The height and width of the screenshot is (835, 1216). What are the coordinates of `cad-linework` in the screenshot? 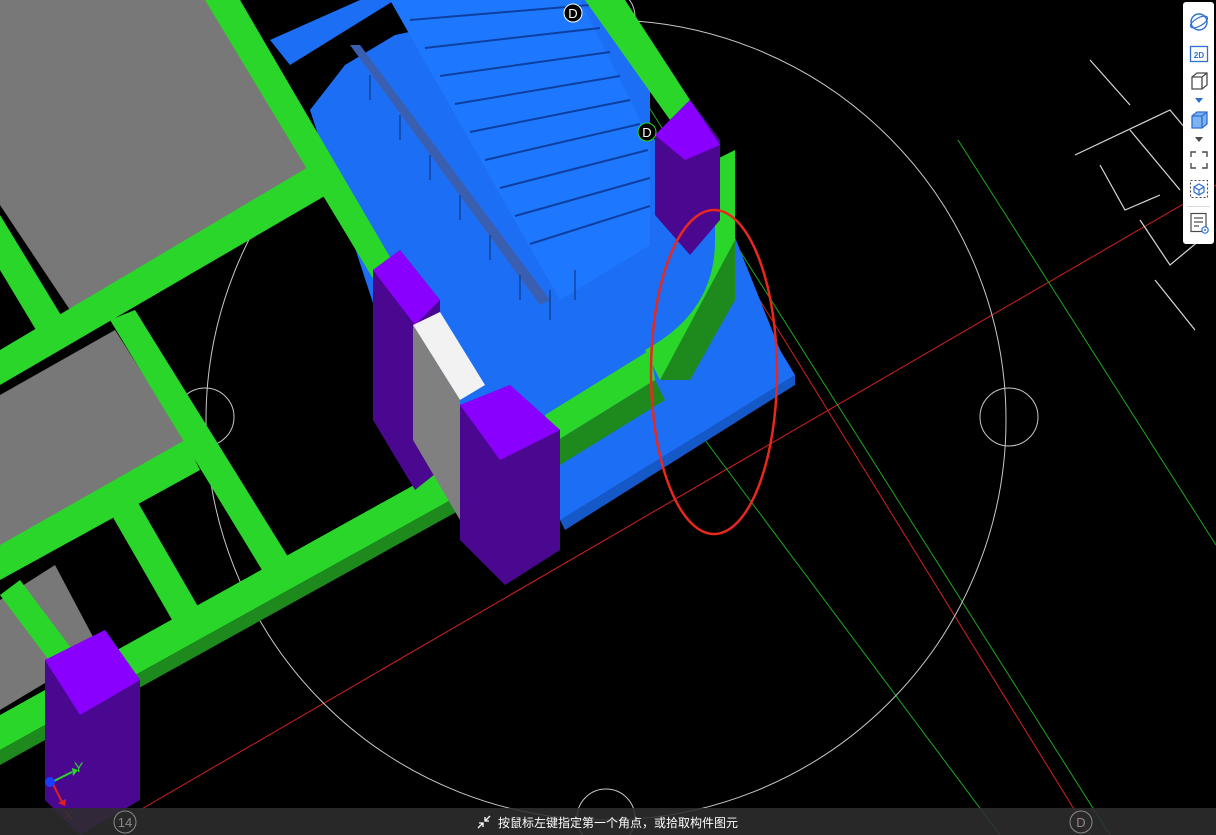 It's located at (1137, 195).